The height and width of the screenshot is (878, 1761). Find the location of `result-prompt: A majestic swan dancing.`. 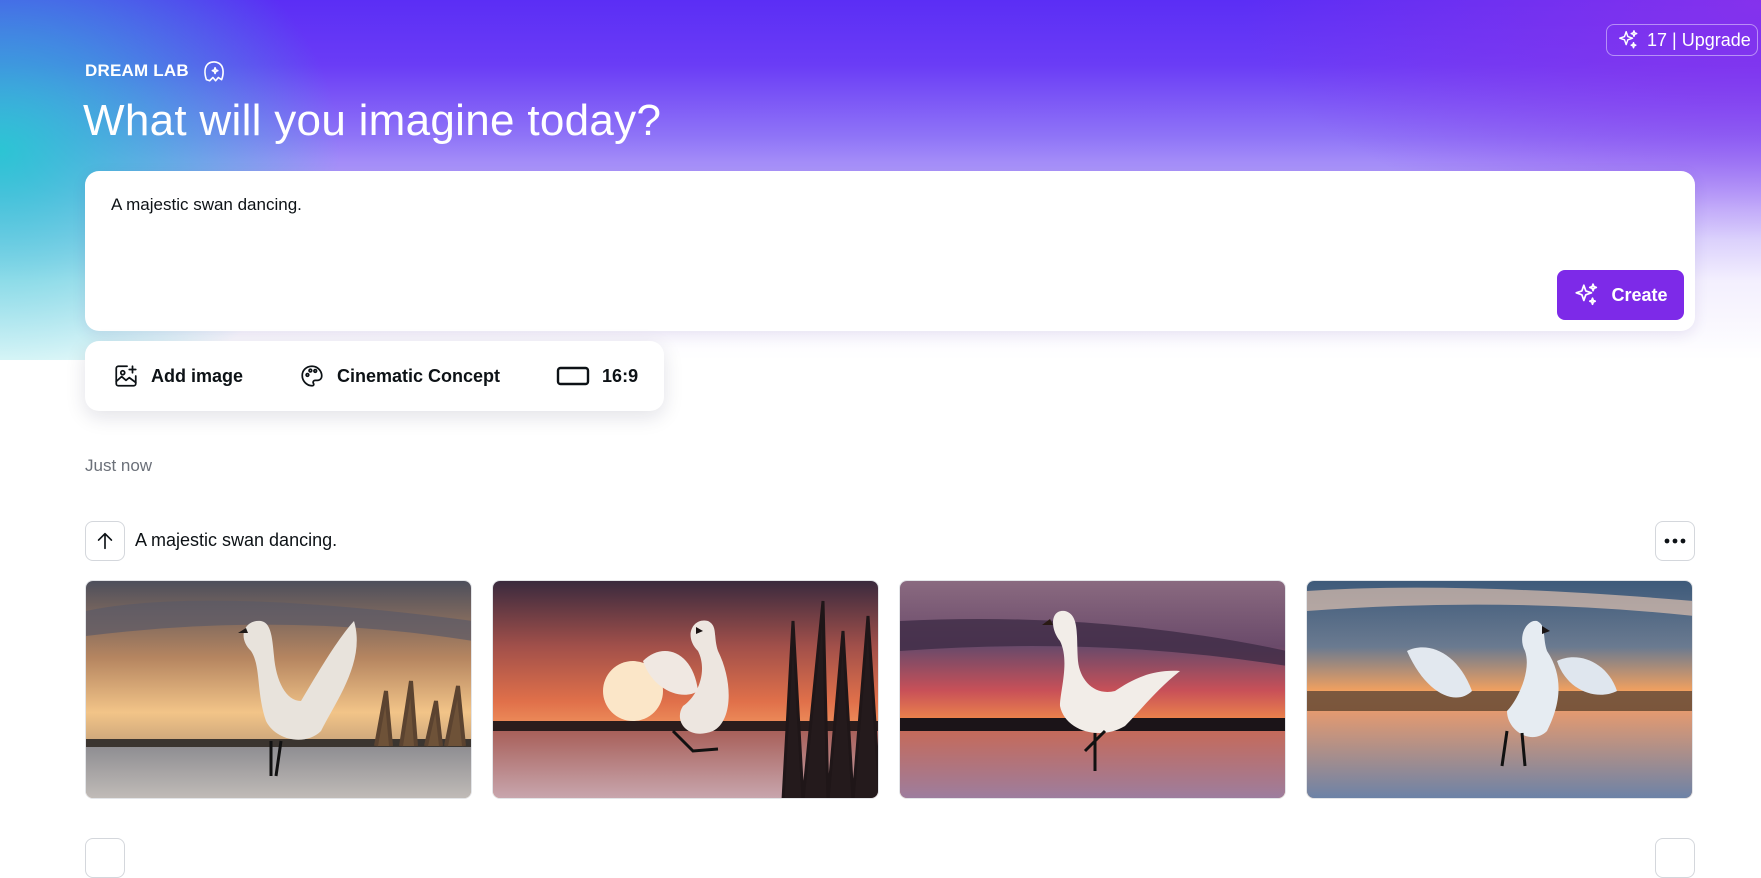

result-prompt: A majestic swan dancing. is located at coordinates (236, 540).